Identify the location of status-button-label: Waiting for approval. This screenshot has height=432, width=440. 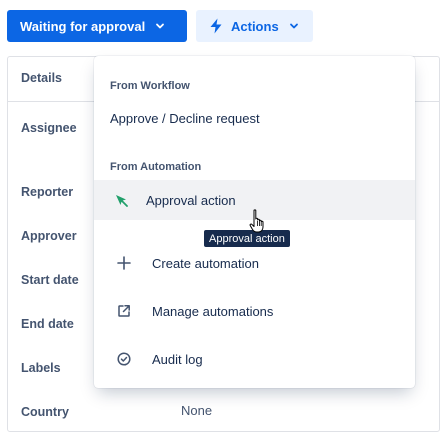
(83, 26).